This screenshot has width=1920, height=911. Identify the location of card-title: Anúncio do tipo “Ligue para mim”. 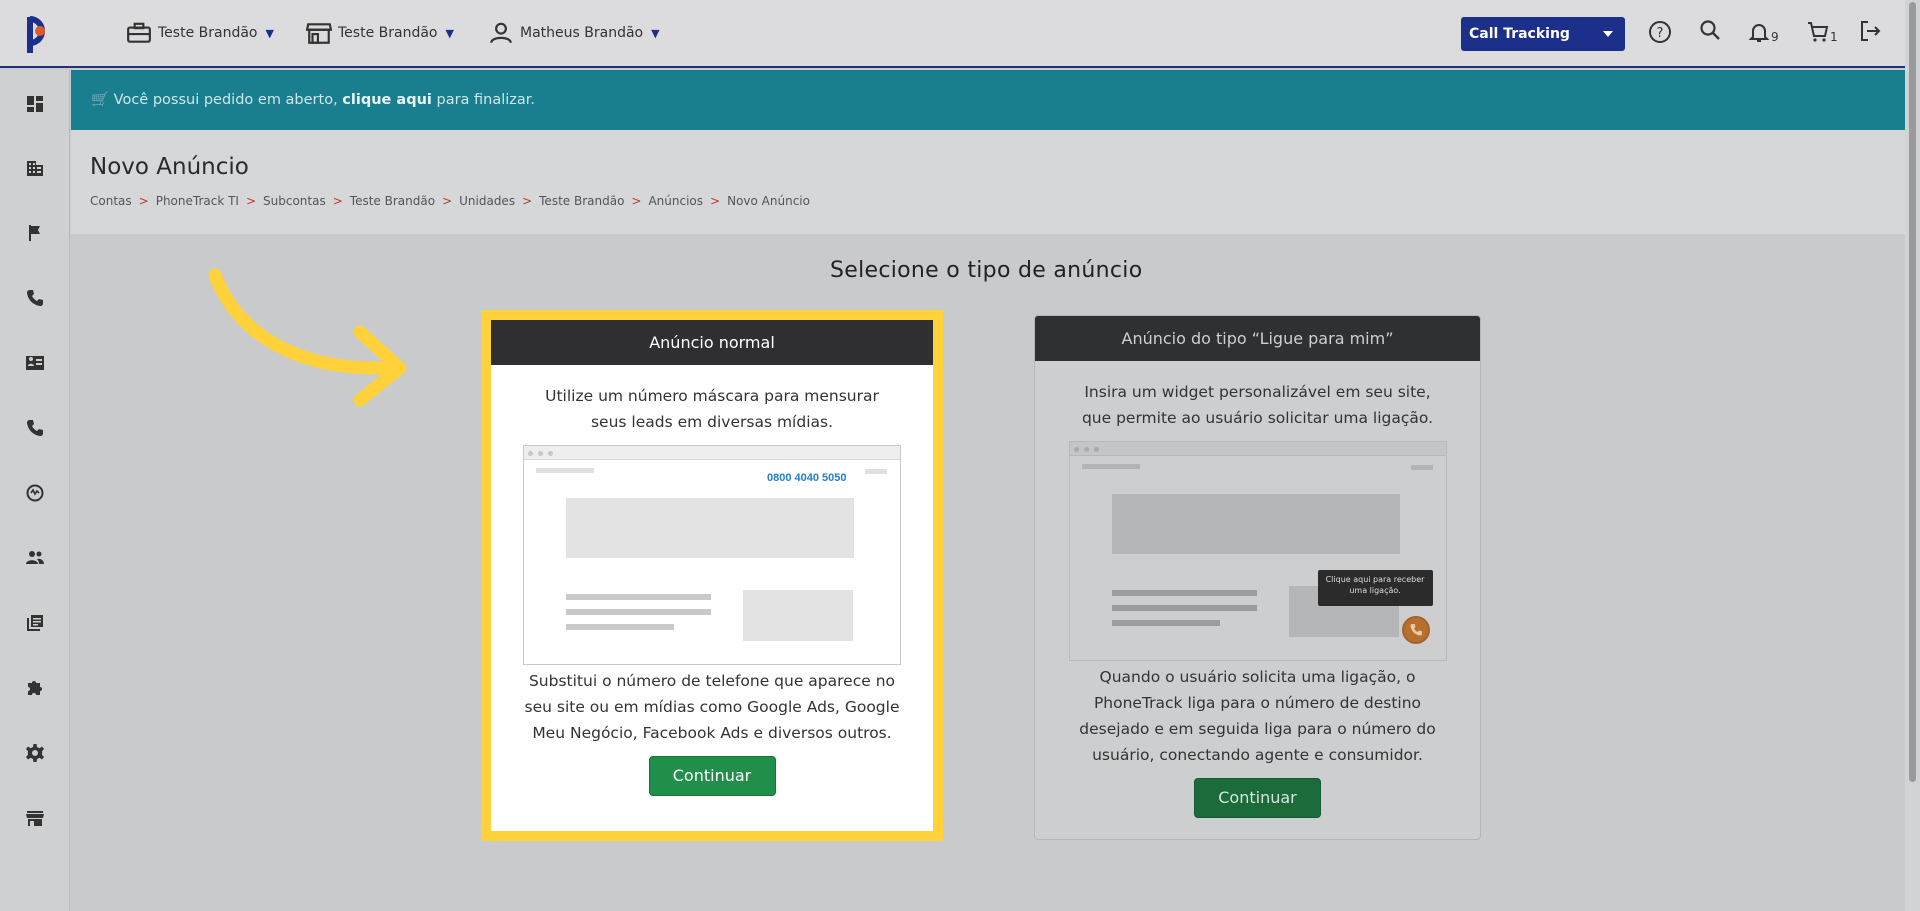
(1257, 338).